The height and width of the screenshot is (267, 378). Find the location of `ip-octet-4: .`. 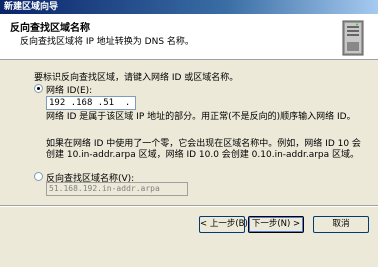

ip-octet-4: . is located at coordinates (127, 103).